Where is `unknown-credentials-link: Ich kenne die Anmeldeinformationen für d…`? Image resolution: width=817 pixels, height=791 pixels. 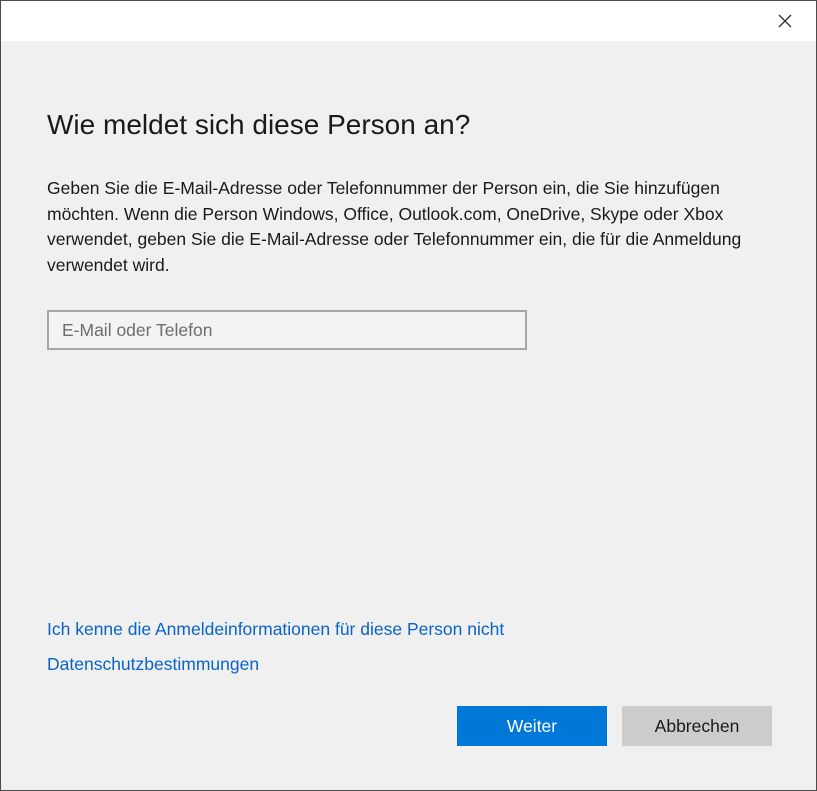
unknown-credentials-link: Ich kenne die Anmeldeinformationen für d… is located at coordinates (275, 629).